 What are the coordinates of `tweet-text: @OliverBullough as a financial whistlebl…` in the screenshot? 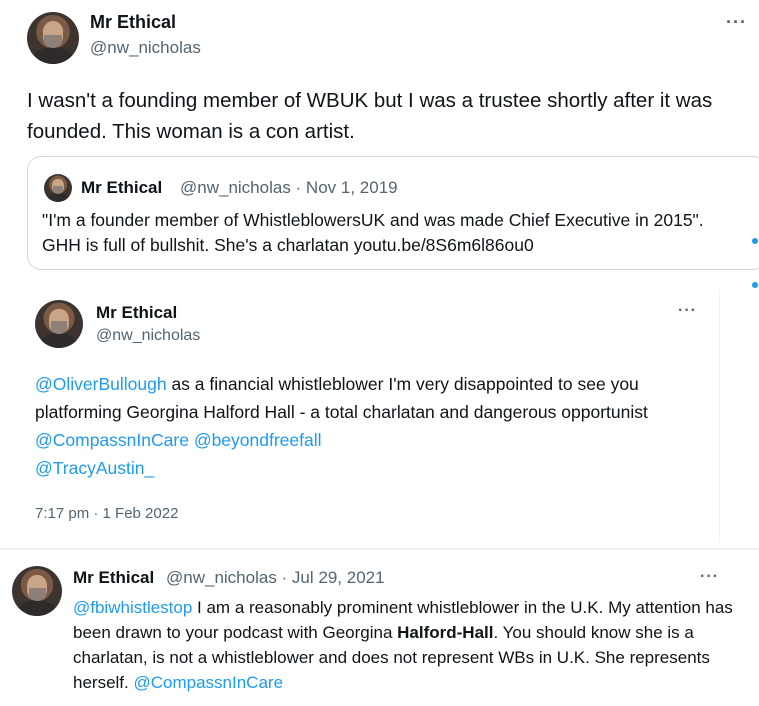 It's located at (375, 426).